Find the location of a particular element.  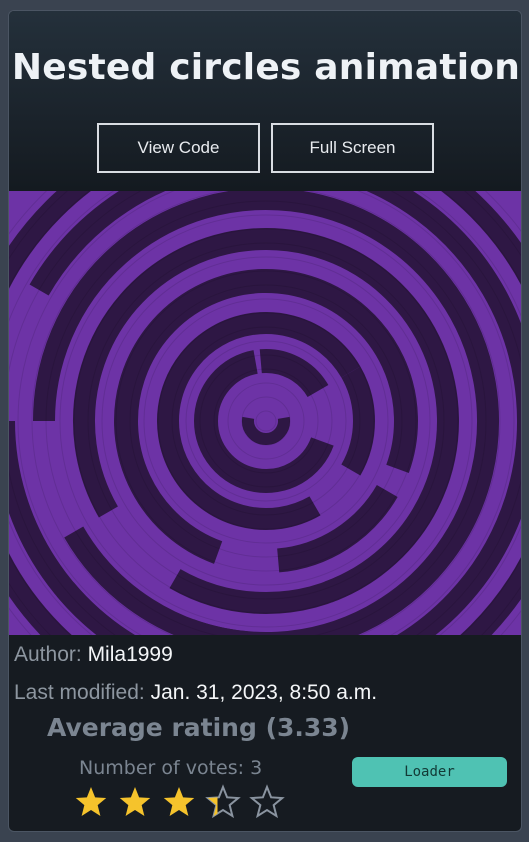

star-group is located at coordinates (180, 801).